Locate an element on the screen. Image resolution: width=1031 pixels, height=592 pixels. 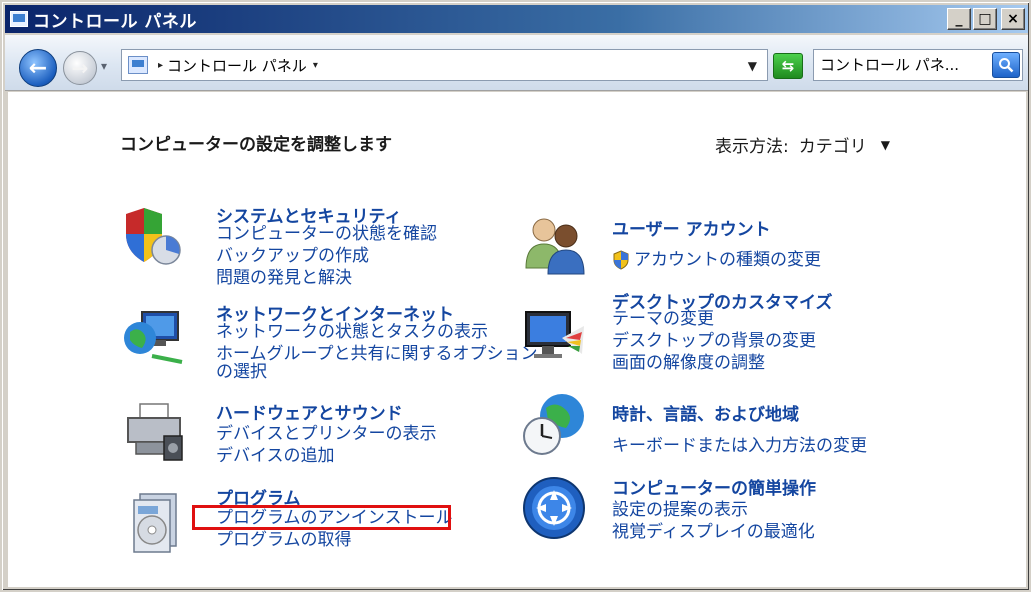
search-box is located at coordinates (918, 65).